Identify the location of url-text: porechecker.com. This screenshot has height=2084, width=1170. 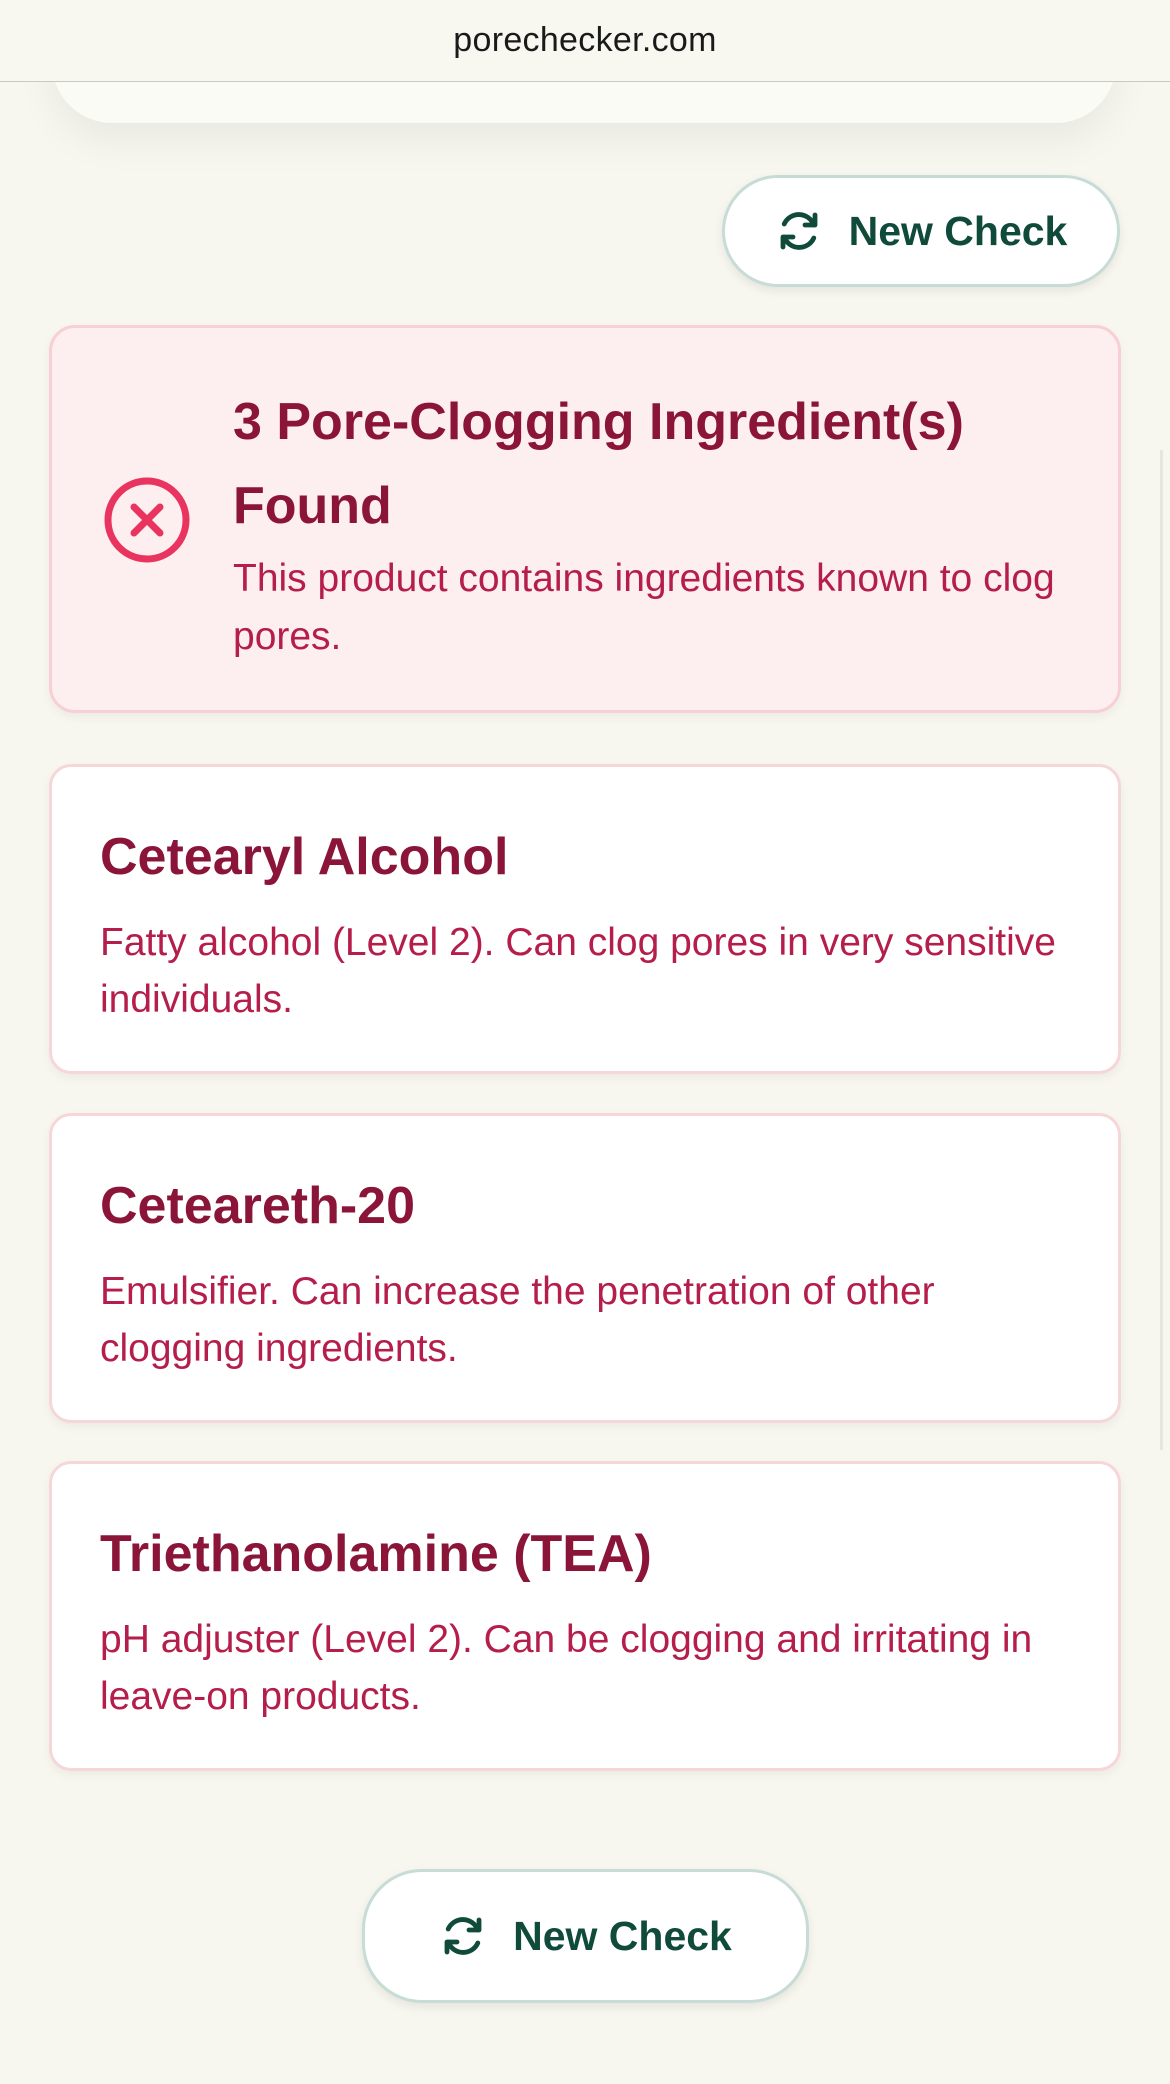
(585, 40).